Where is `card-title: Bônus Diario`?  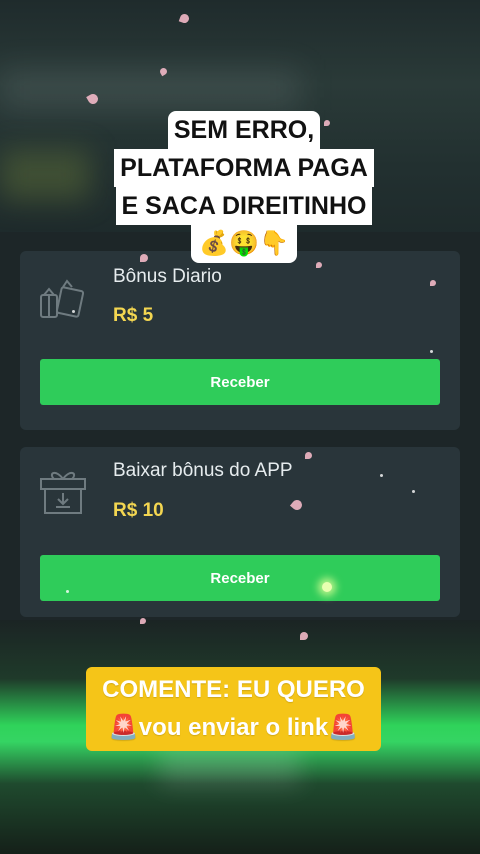 card-title: Bônus Diario is located at coordinates (167, 276).